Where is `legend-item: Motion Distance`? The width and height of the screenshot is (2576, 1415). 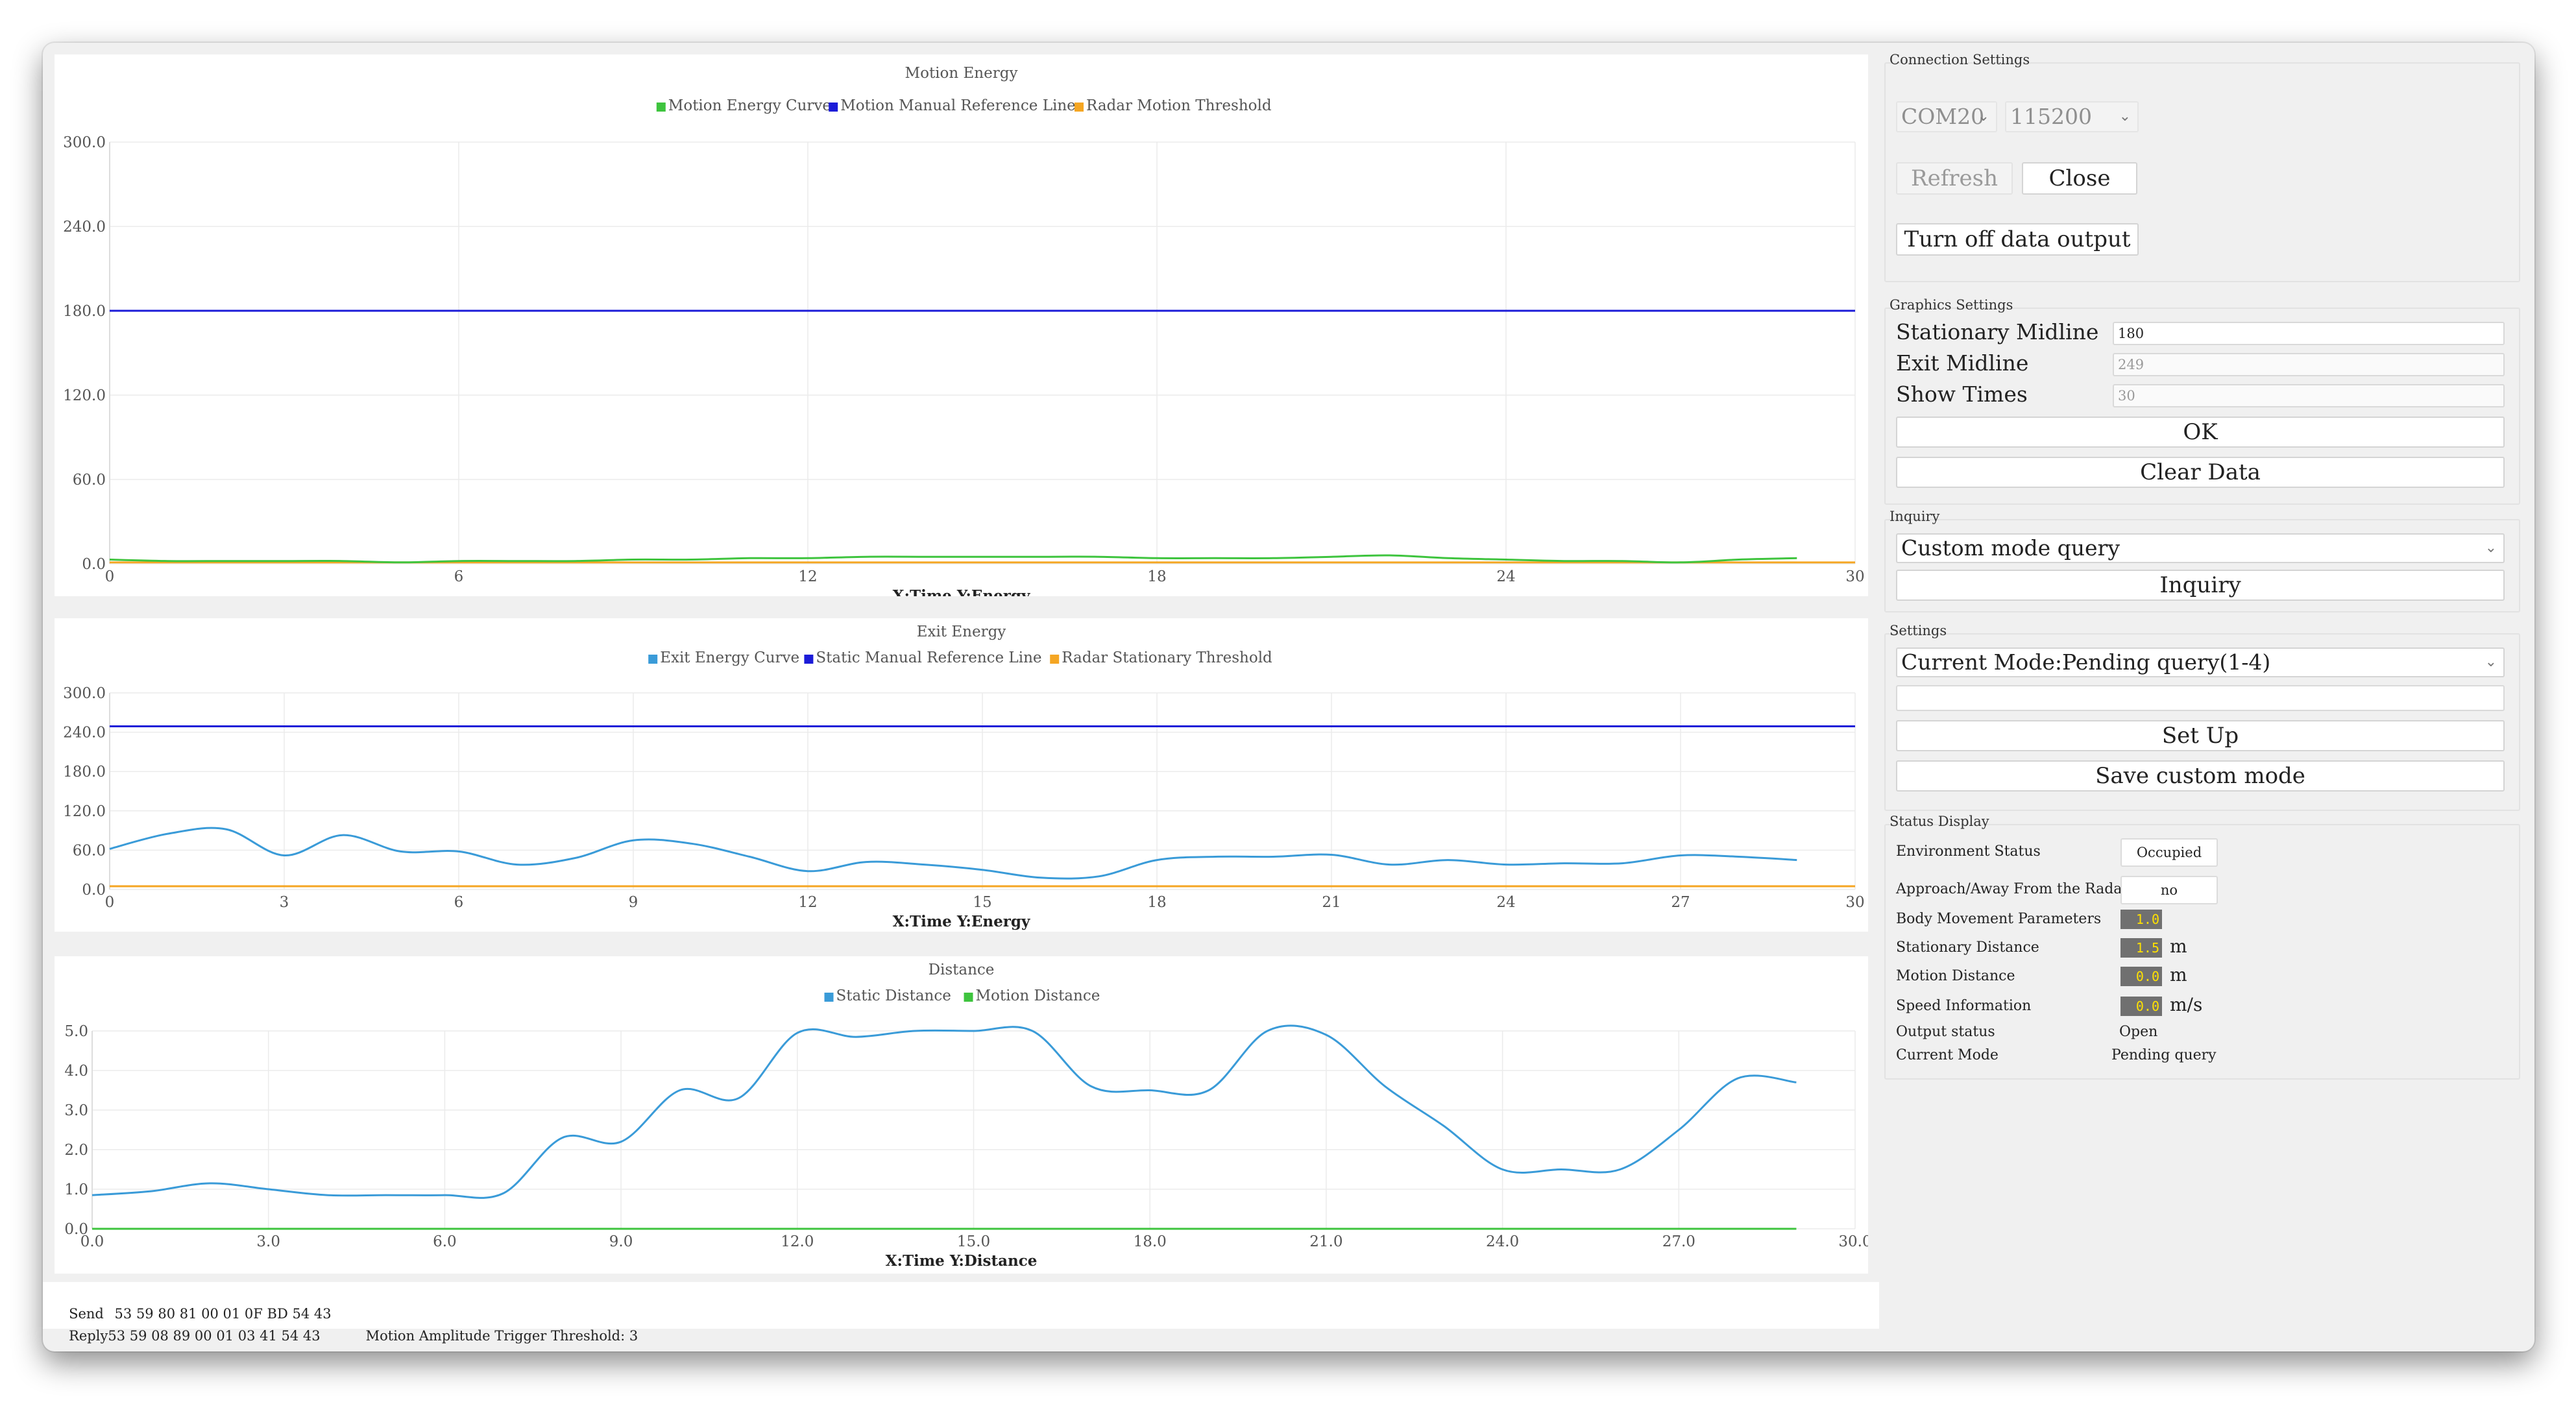 legend-item: Motion Distance is located at coordinates (1032, 996).